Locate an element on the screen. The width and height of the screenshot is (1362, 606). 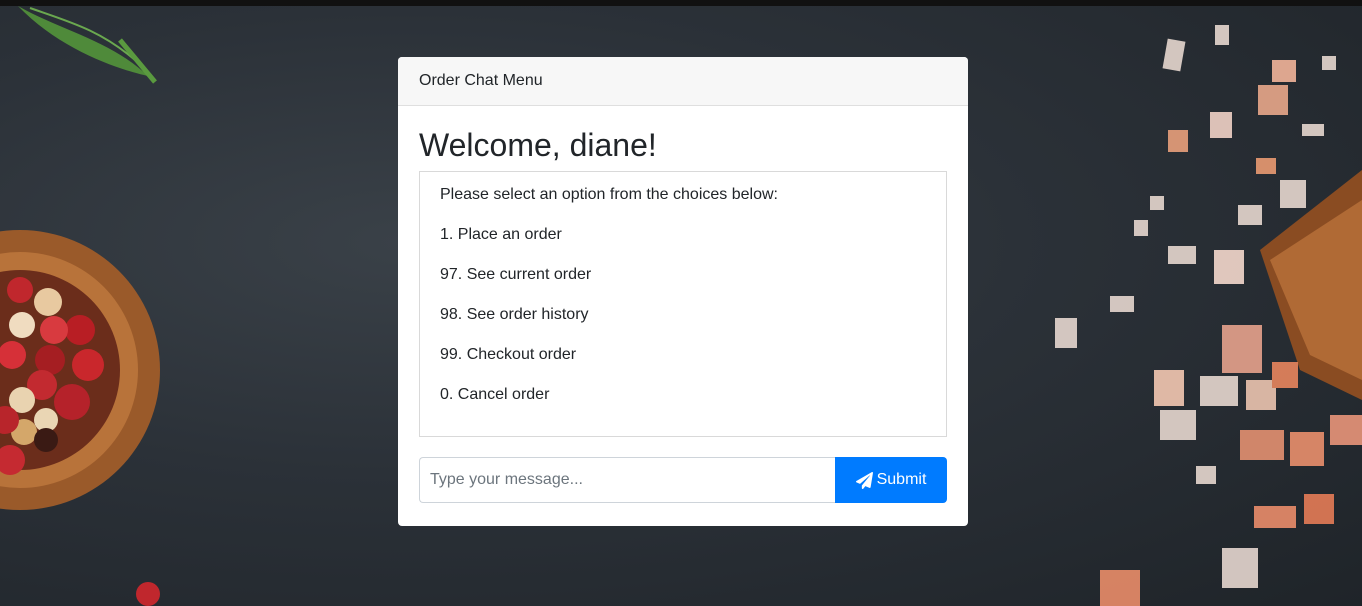
message-input-group: Submit is located at coordinates (683, 480).